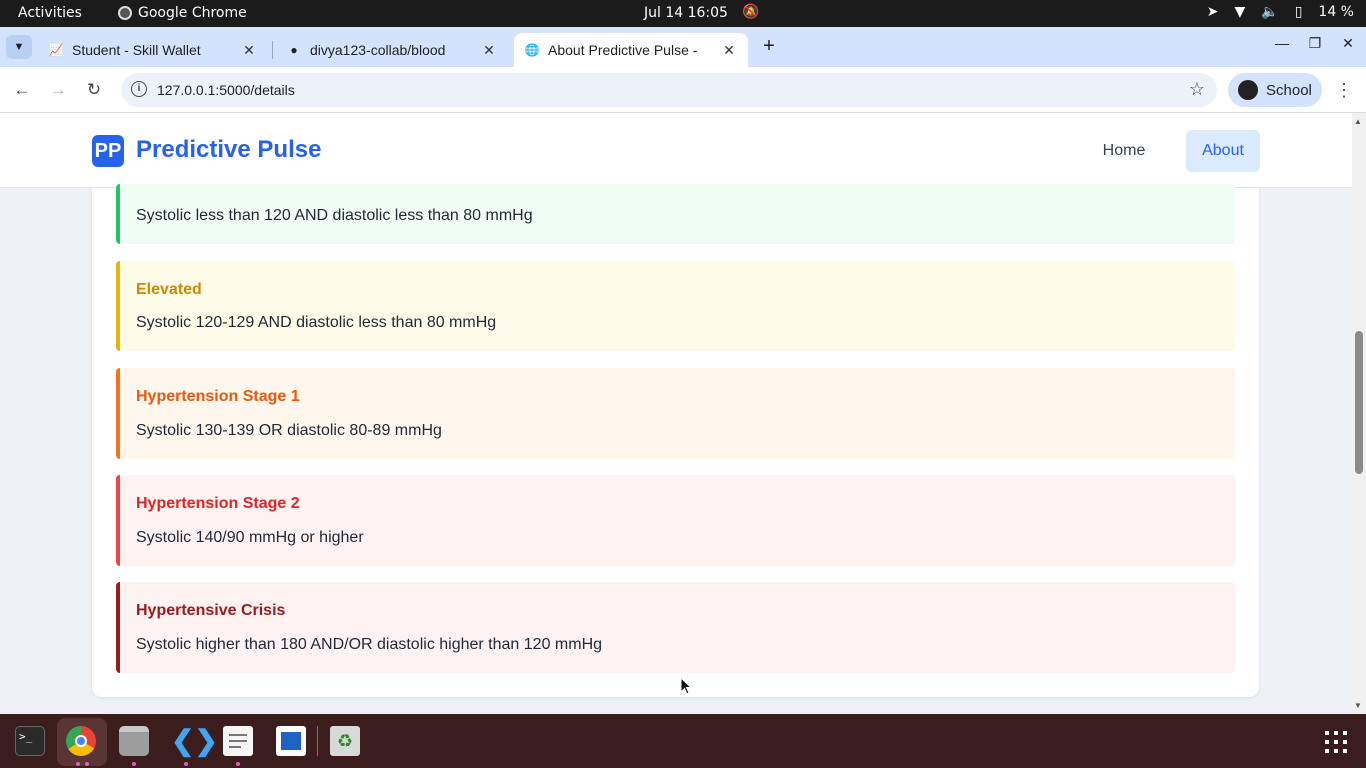 This screenshot has height=768, width=1366. What do you see at coordinates (226, 90) in the screenshot?
I see `url-text: 127.0.0.1:5000/details` at bounding box center [226, 90].